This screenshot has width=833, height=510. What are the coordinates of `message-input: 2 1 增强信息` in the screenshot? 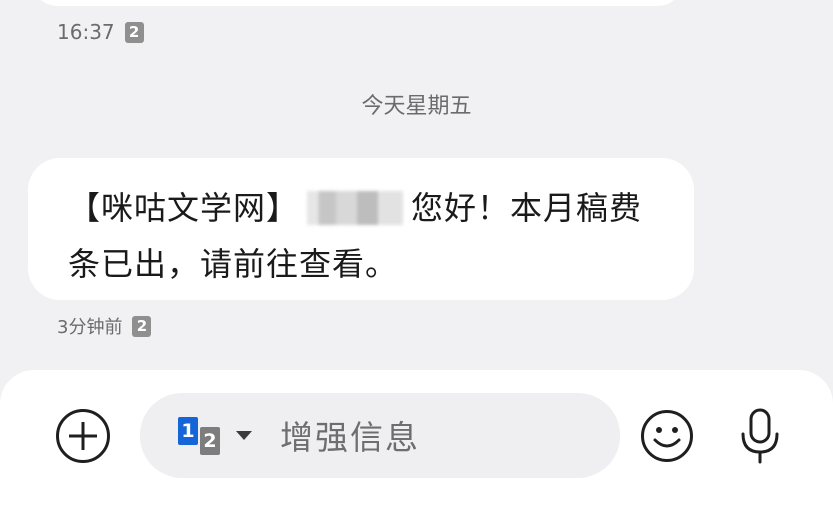 It's located at (380, 435).